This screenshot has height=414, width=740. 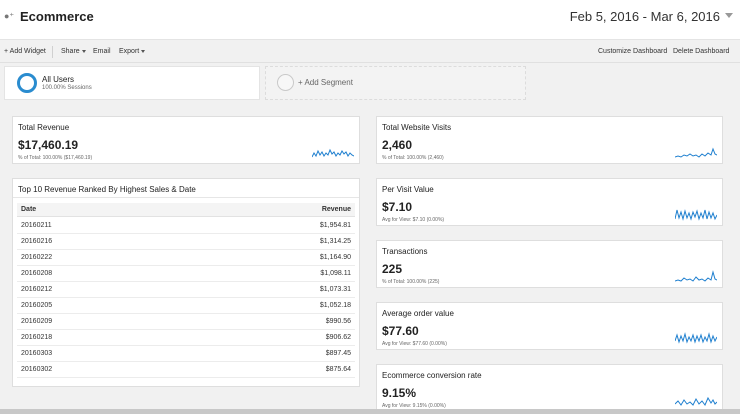 I want to click on row-revenue: $1,164.90, so click(x=335, y=257).